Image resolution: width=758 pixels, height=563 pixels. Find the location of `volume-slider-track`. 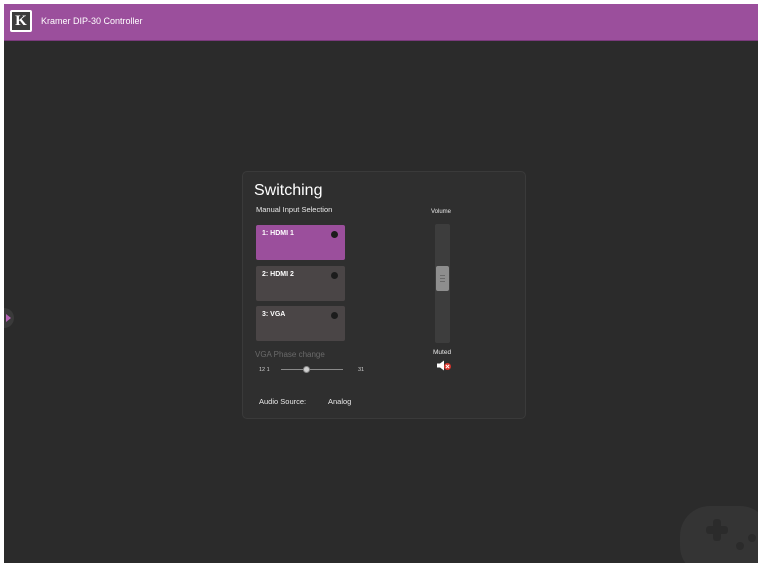

volume-slider-track is located at coordinates (442, 283).